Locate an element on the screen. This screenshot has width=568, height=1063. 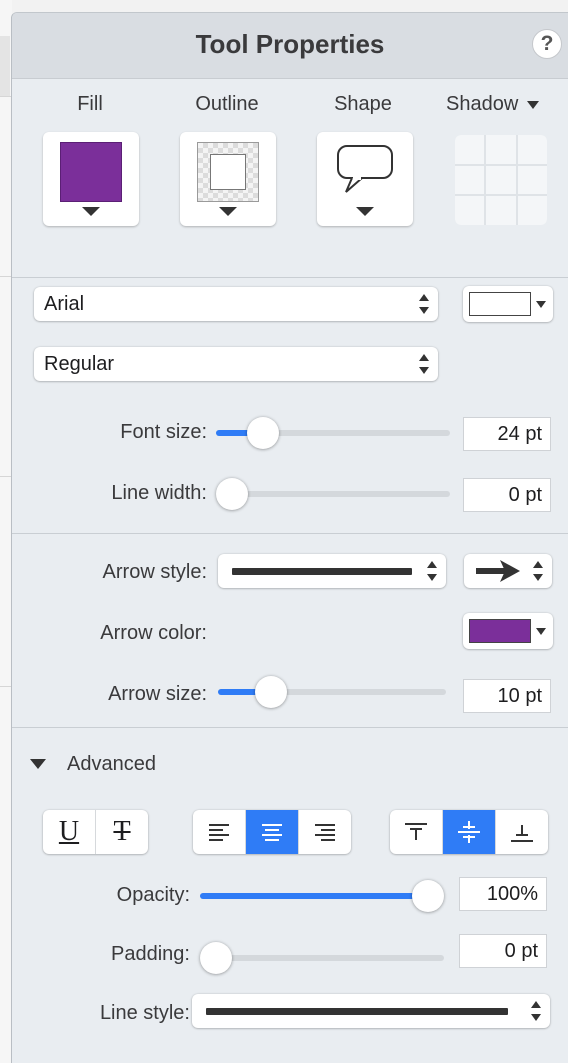
align-bottom-button is located at coordinates (522, 832).